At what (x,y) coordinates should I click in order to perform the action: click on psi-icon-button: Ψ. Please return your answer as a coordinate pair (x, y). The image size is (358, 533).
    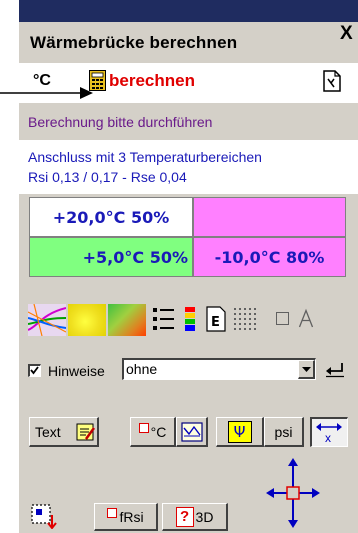
    Looking at the image, I should click on (240, 432).